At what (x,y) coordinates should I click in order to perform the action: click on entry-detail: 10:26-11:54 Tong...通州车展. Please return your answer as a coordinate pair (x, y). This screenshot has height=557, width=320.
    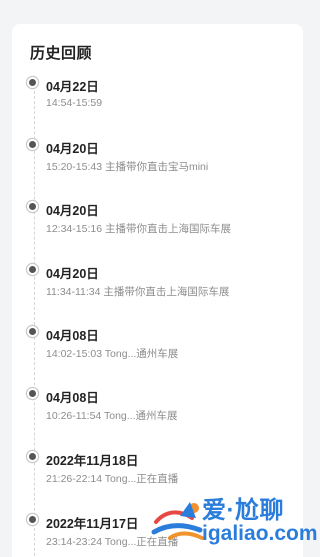
    Looking at the image, I should click on (112, 416).